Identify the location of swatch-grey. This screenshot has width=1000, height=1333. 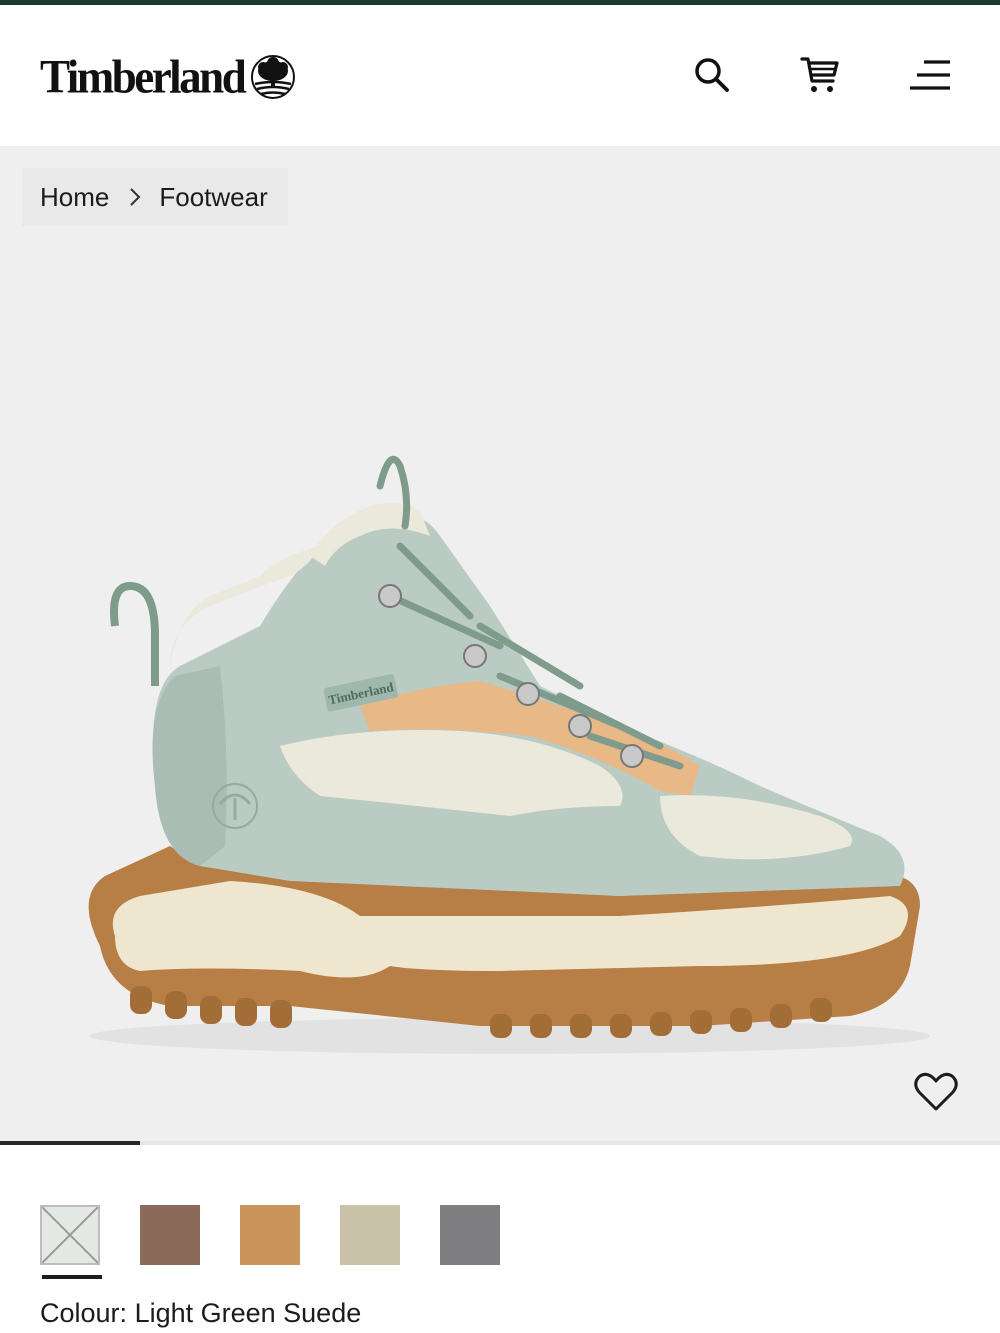
(470, 1235).